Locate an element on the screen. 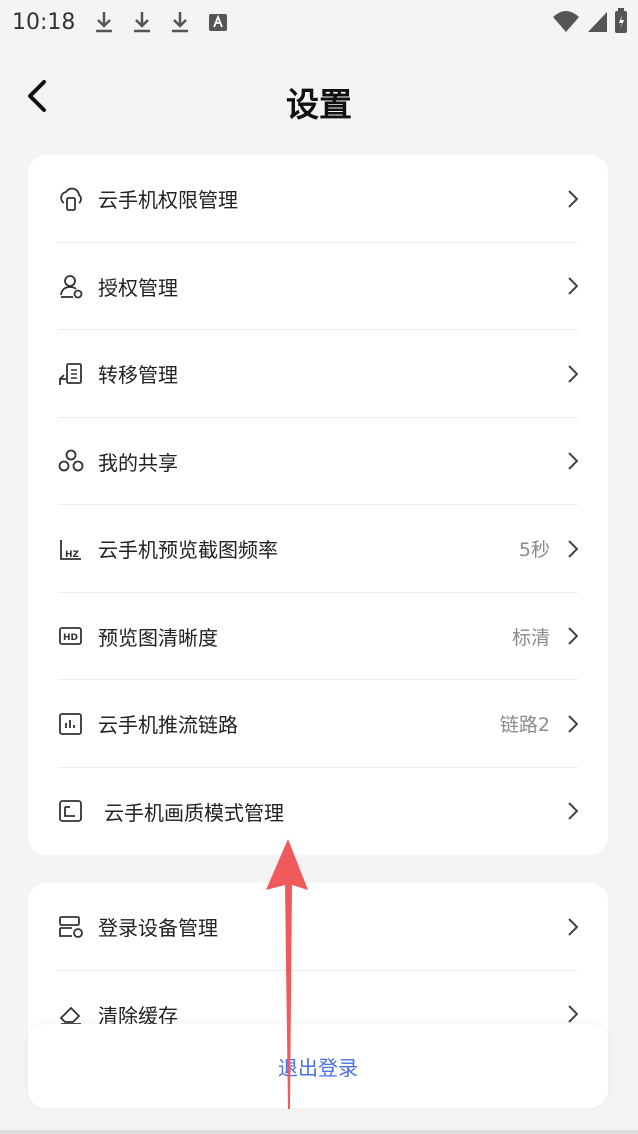  row-preview-frequency: HZ 云手机预览截图频率 5秒 is located at coordinates (318, 549).